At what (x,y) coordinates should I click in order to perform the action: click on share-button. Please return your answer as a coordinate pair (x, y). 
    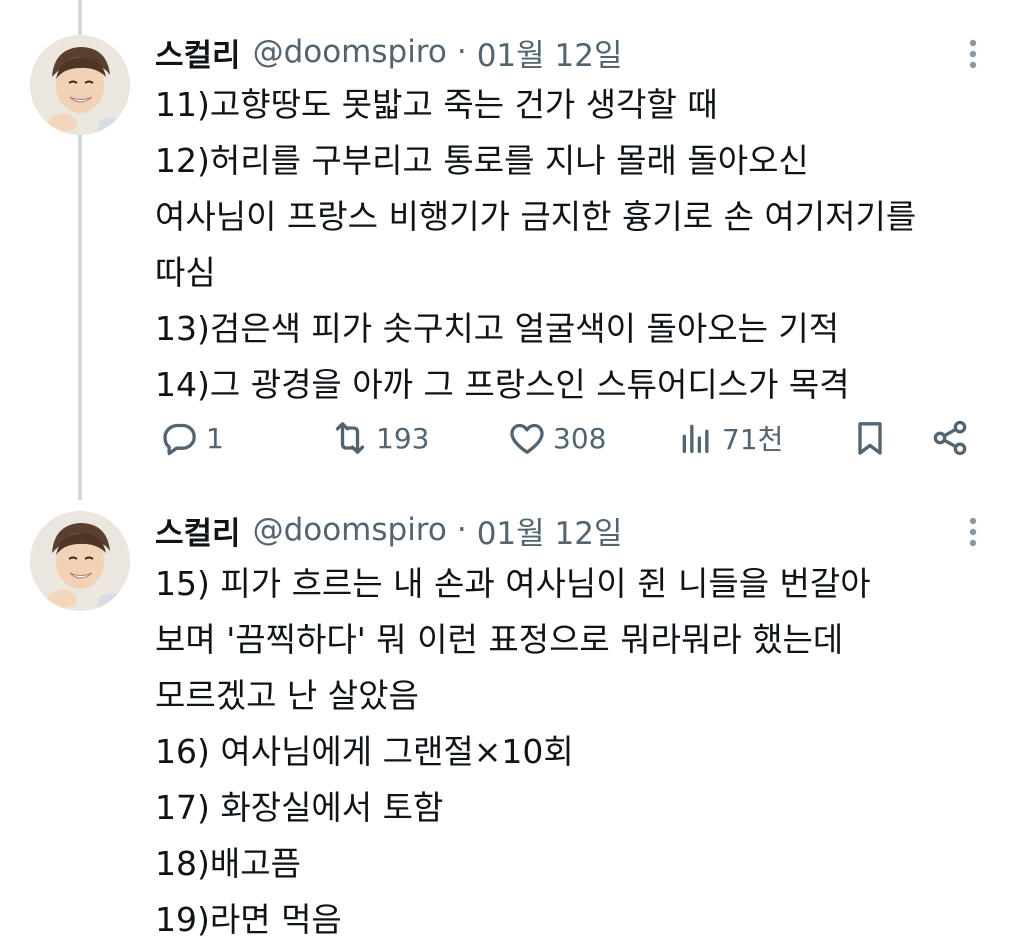
    Looking at the image, I should click on (950, 438).